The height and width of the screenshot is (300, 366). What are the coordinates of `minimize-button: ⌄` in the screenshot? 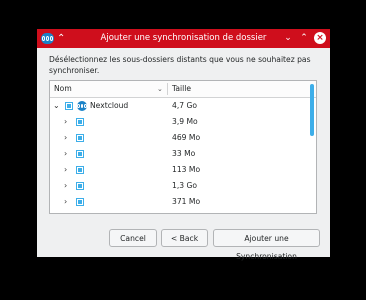 It's located at (288, 38).